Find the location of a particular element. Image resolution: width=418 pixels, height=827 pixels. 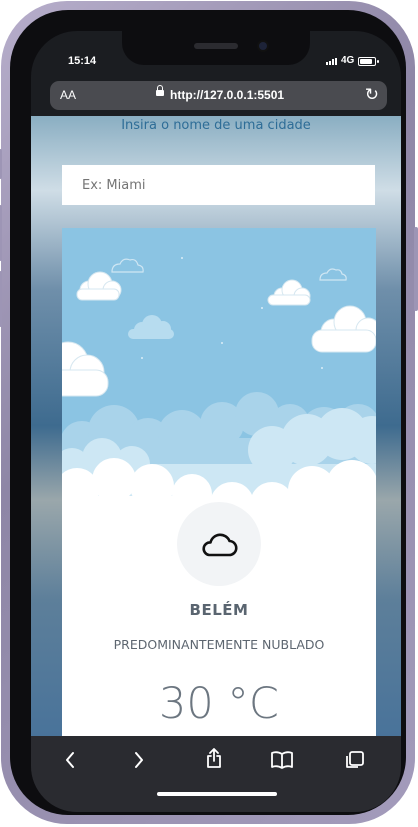

notch is located at coordinates (216, 48).